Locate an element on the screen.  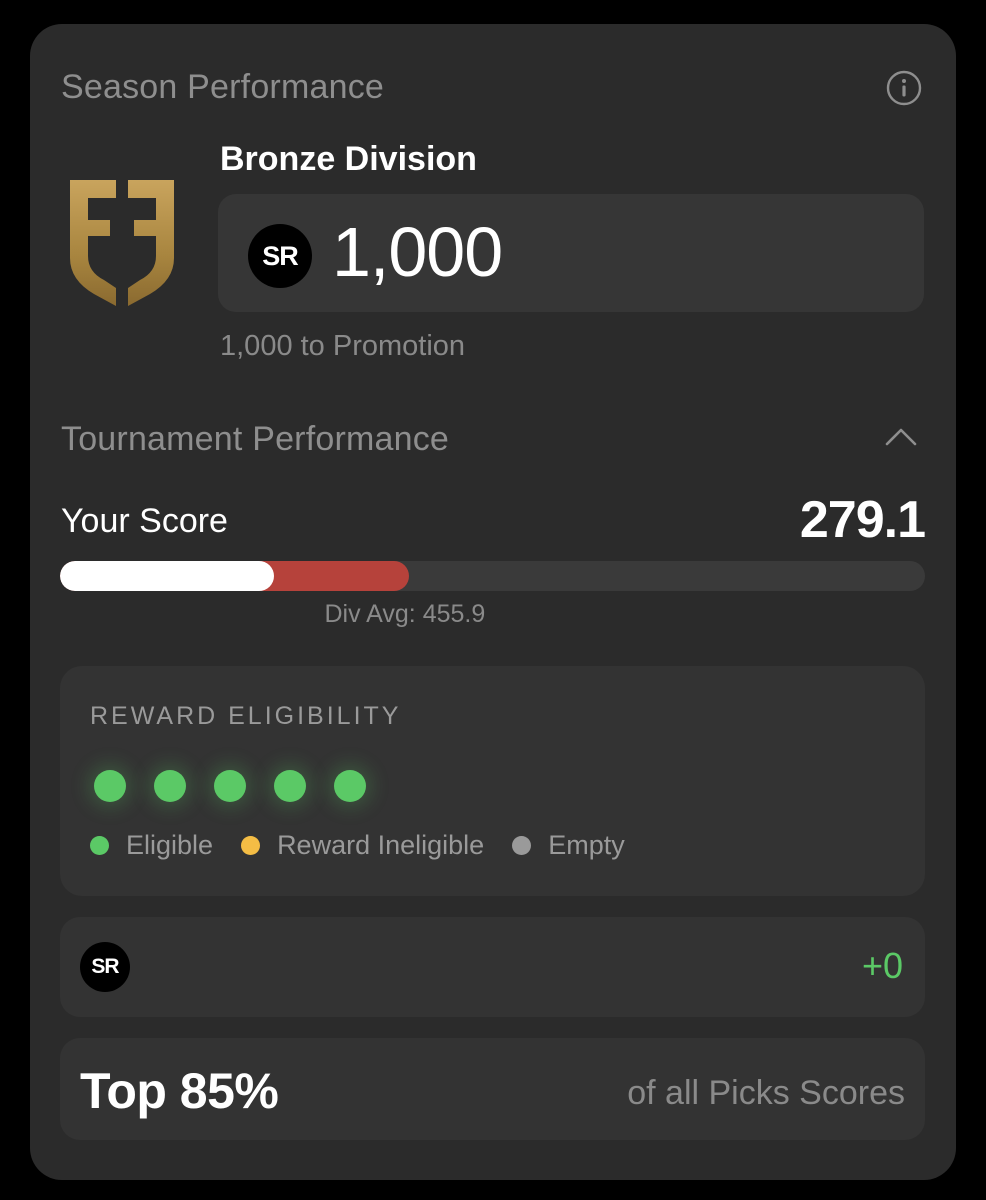
sr-rating-box: SR 1,000 is located at coordinates (571, 253).